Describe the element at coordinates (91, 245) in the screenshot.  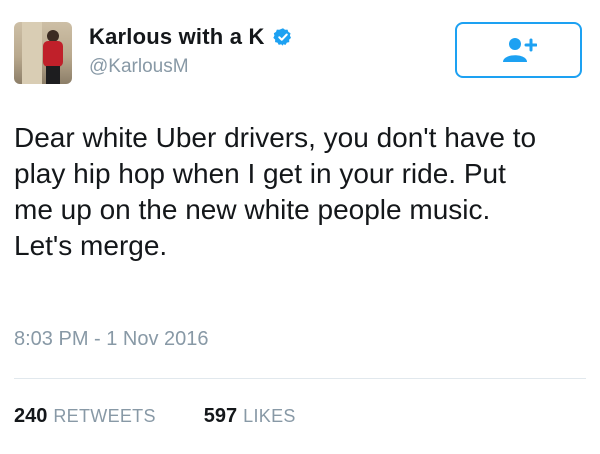
I see `tweet-text-line: Let's merge.` at that location.